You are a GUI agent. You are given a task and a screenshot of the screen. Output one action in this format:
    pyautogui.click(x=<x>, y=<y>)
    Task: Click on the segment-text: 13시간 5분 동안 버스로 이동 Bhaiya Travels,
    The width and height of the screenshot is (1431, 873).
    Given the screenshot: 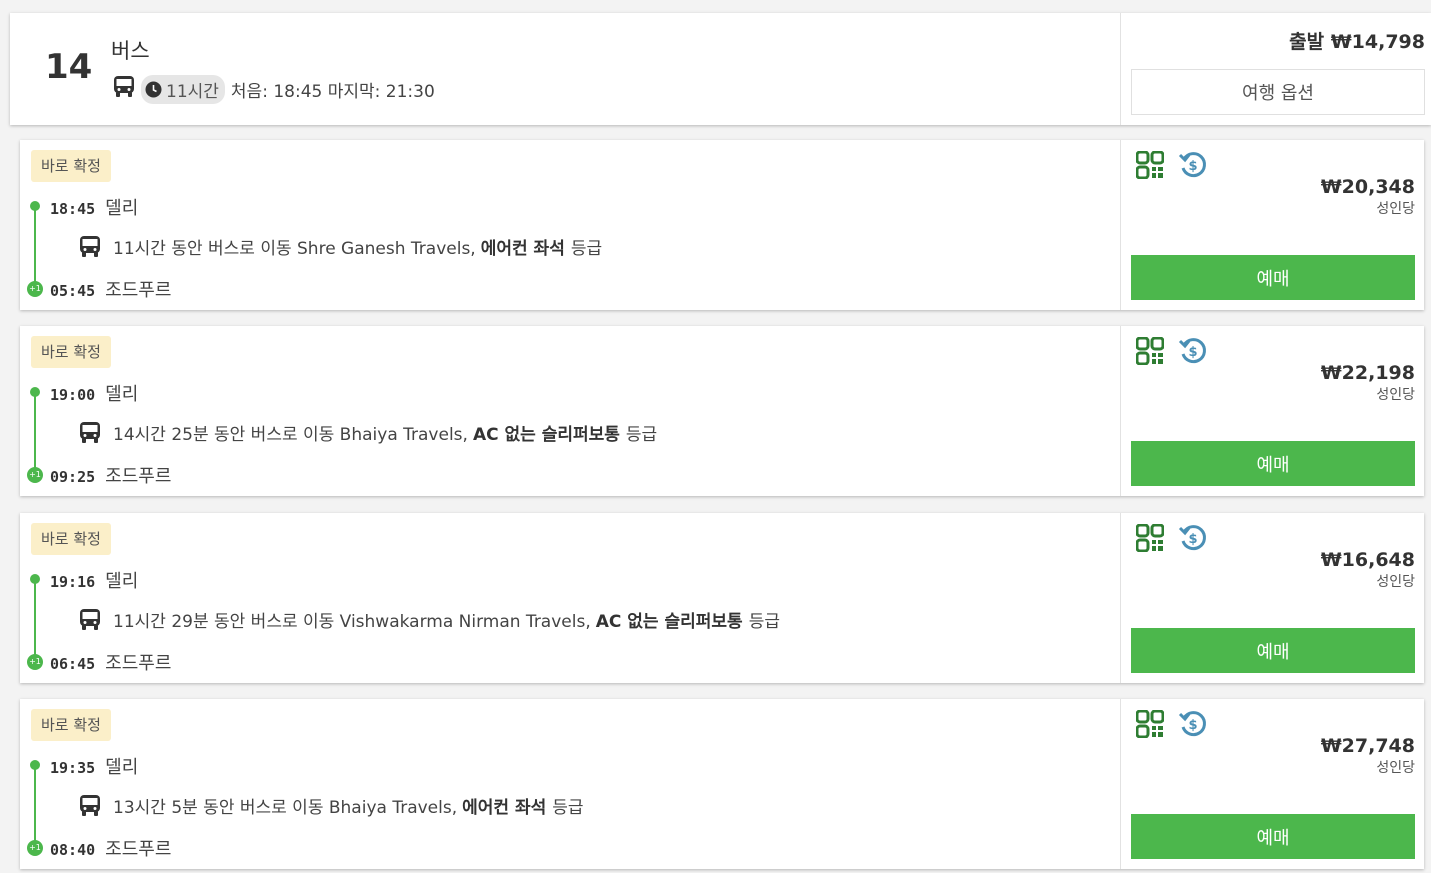 What is the action you would take?
    pyautogui.click(x=285, y=808)
    